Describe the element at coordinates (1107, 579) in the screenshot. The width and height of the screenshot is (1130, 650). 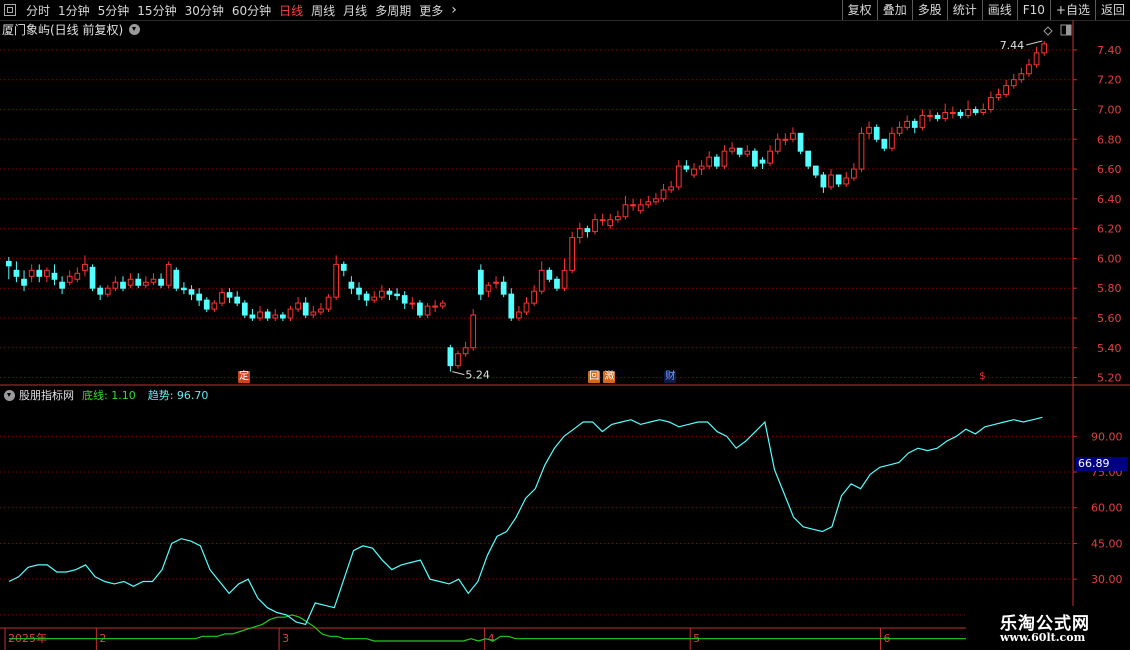
I see `indicator-tick-label: 30.00` at that location.